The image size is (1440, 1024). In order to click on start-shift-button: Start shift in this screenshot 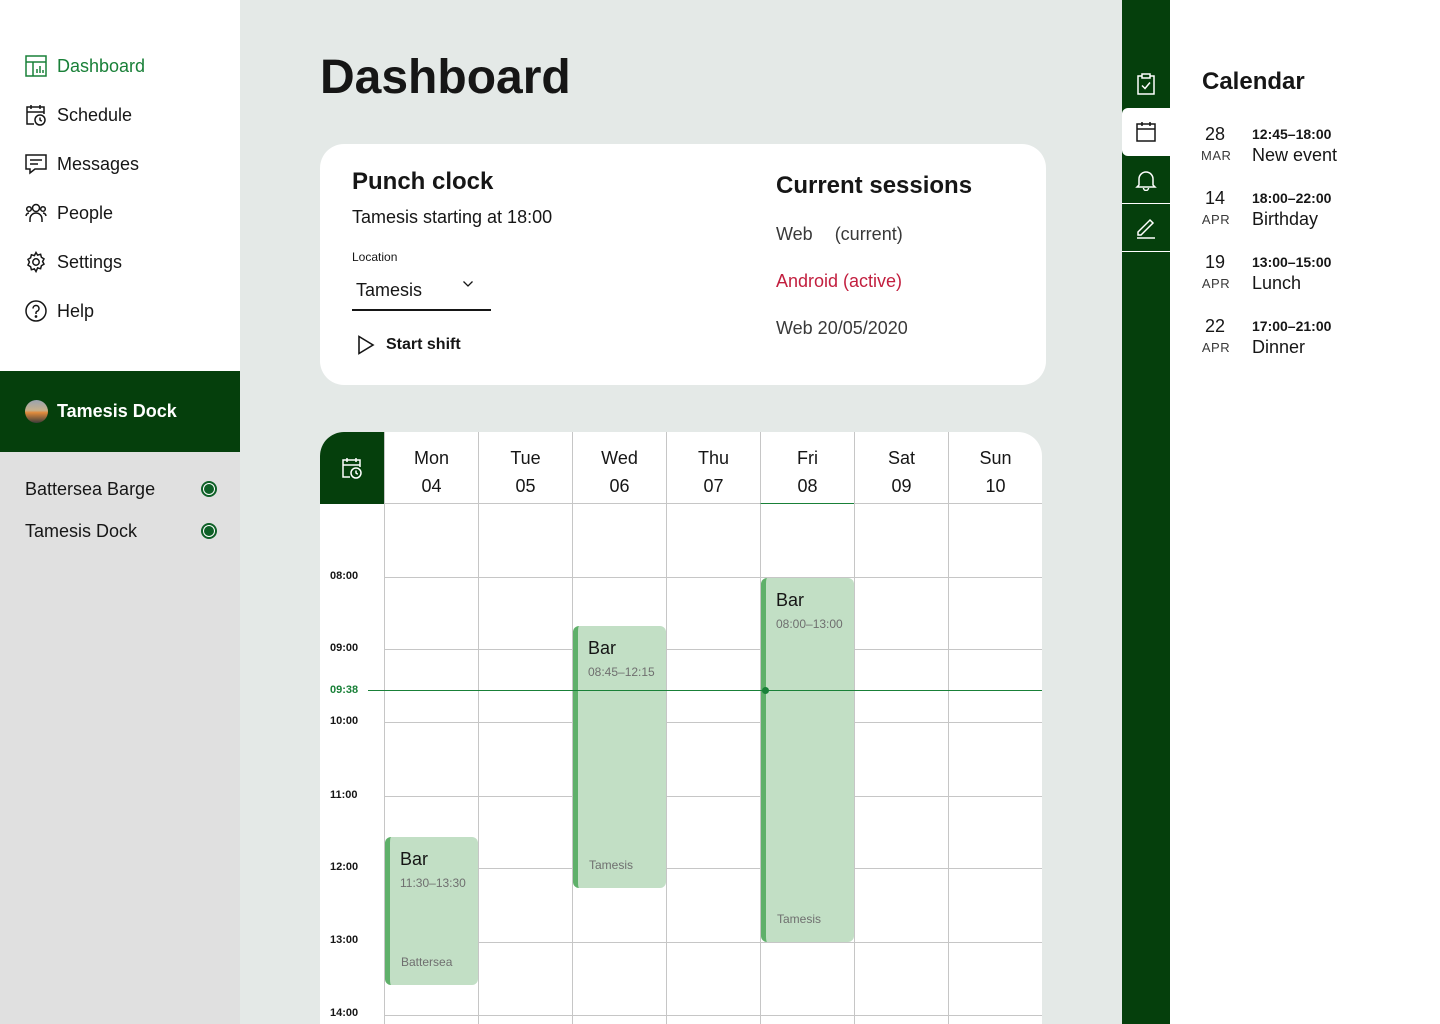, I will do `click(408, 345)`.